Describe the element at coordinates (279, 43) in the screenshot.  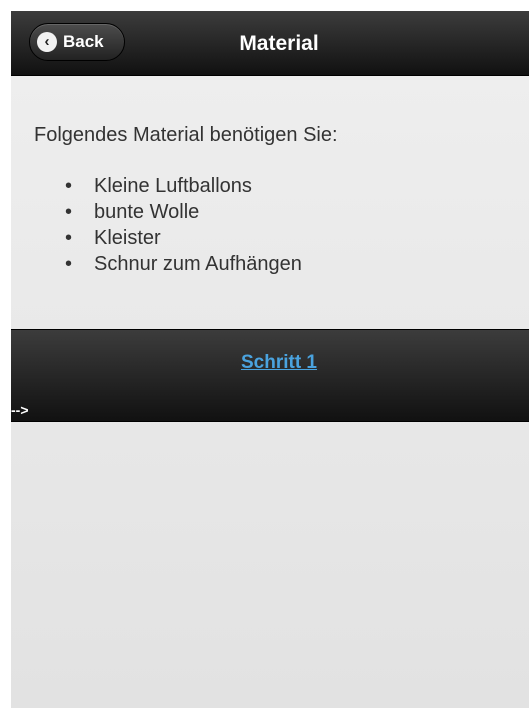
I see `page-title: Material` at that location.